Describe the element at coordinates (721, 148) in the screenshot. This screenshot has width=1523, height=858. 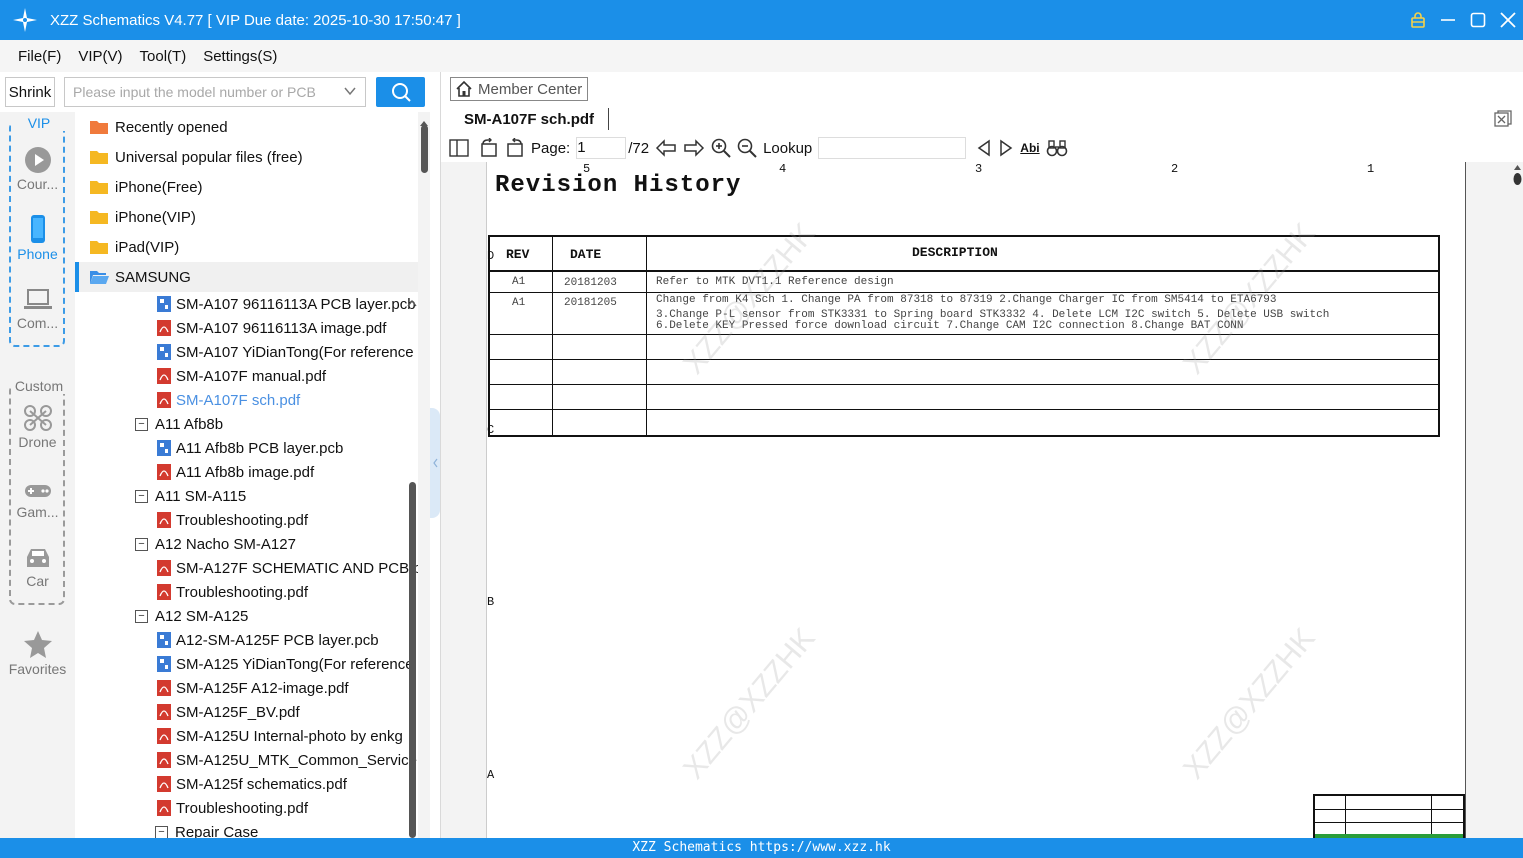
I see `zoom-in-icon` at that location.